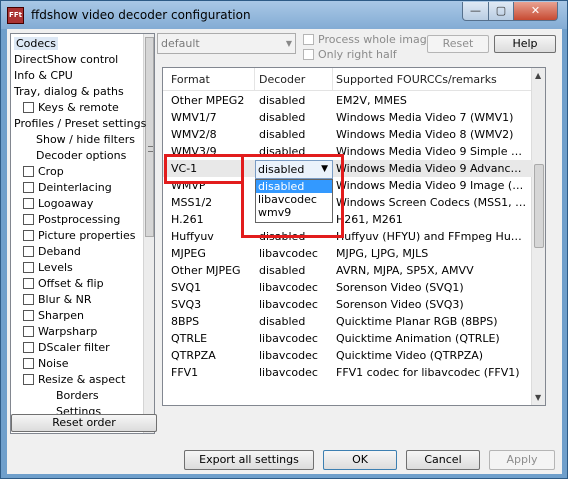 Image resolution: width=568 pixels, height=479 pixels. Describe the element at coordinates (501, 11) in the screenshot. I see `maximize-button: ▢` at that location.